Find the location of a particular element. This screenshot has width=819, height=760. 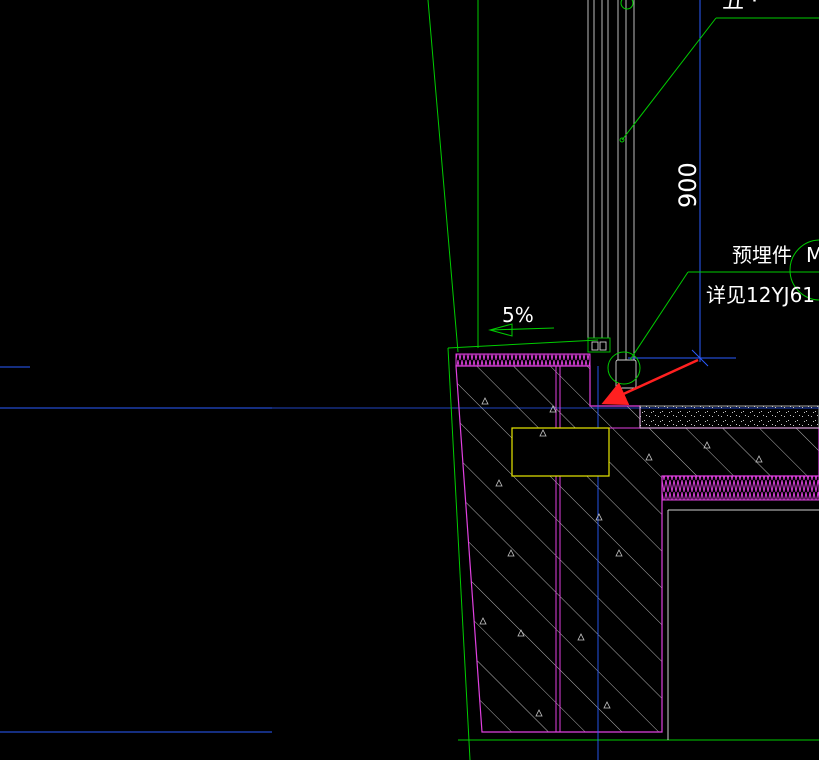

reference-label: 详见12YJ61 is located at coordinates (760, 295).